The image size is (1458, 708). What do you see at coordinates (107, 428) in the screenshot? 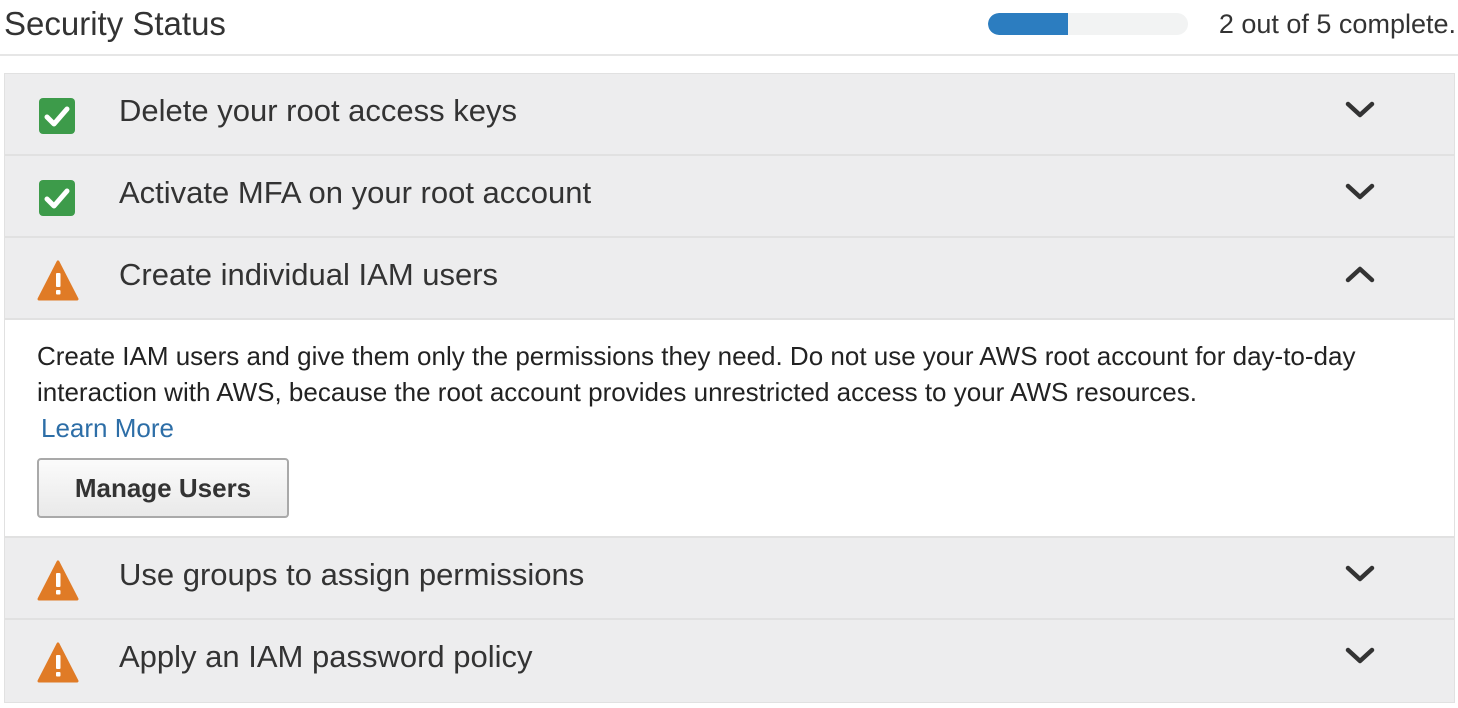
I see `learn-more-link: Learn More` at bounding box center [107, 428].